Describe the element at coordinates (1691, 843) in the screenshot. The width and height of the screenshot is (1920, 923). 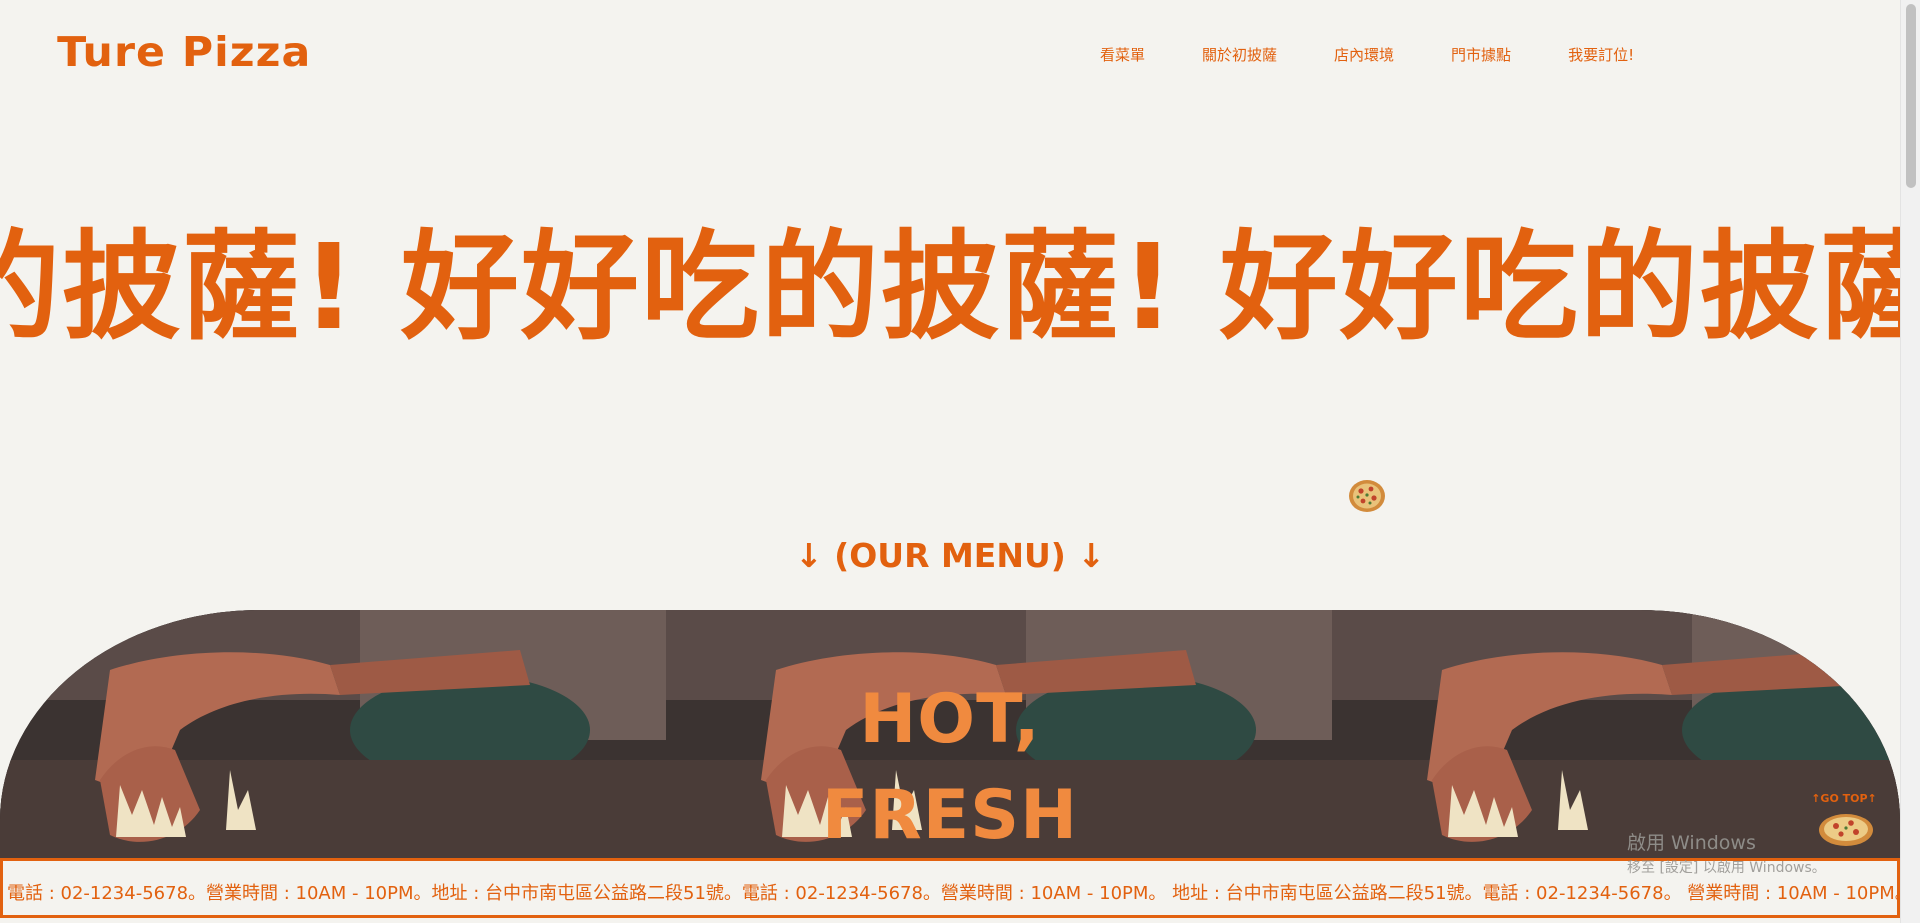
I see `watermark-title: 啟用 Windows` at that location.